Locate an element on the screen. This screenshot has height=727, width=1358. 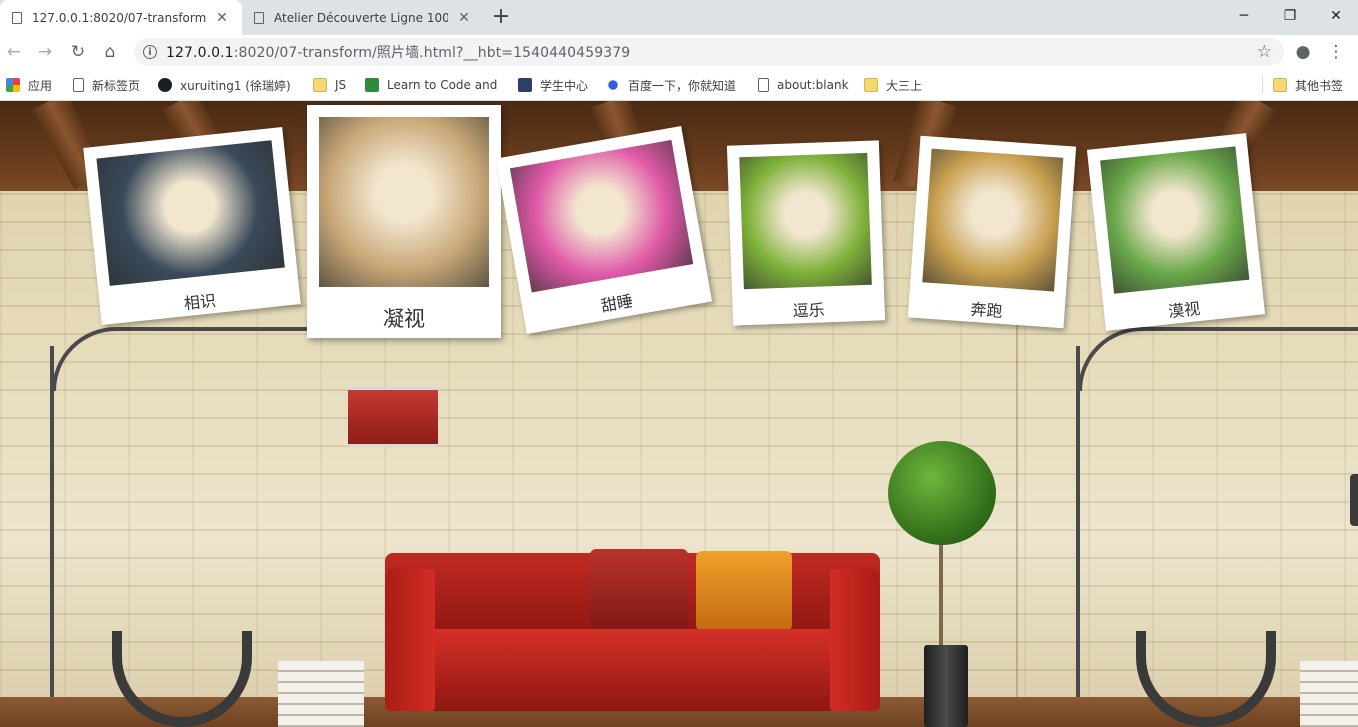
bookmark-label: JS is located at coordinates (341, 85).